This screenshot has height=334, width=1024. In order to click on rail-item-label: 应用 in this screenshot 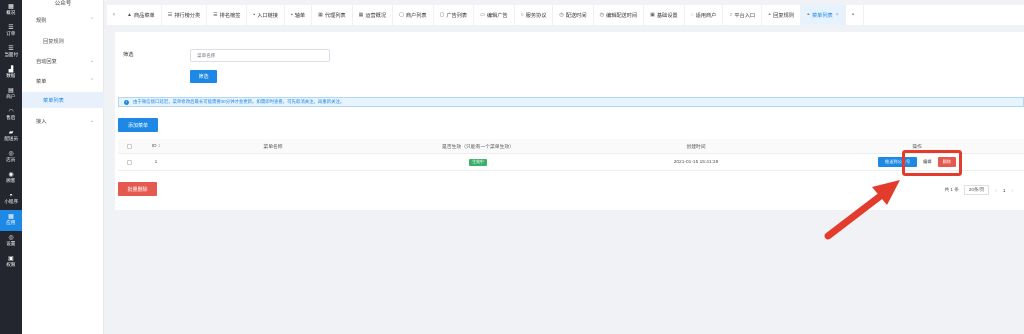, I will do `click(11, 223)`.